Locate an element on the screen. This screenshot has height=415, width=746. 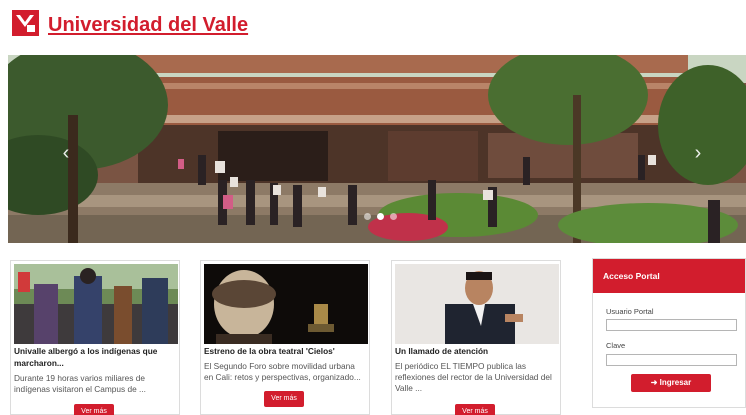
news-image-rector is located at coordinates (477, 304).